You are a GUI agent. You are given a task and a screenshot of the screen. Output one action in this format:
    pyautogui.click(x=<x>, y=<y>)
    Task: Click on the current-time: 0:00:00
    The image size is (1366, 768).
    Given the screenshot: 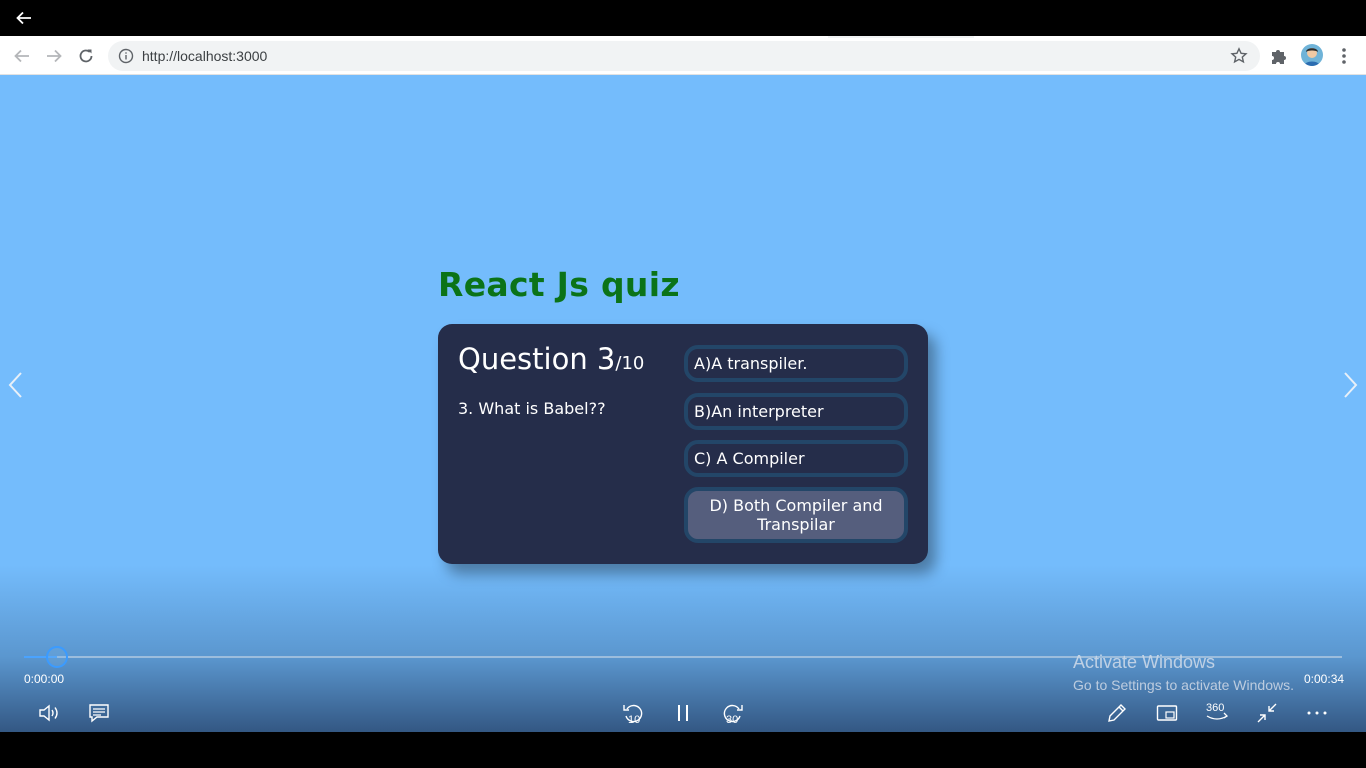 What is the action you would take?
    pyautogui.click(x=44, y=679)
    